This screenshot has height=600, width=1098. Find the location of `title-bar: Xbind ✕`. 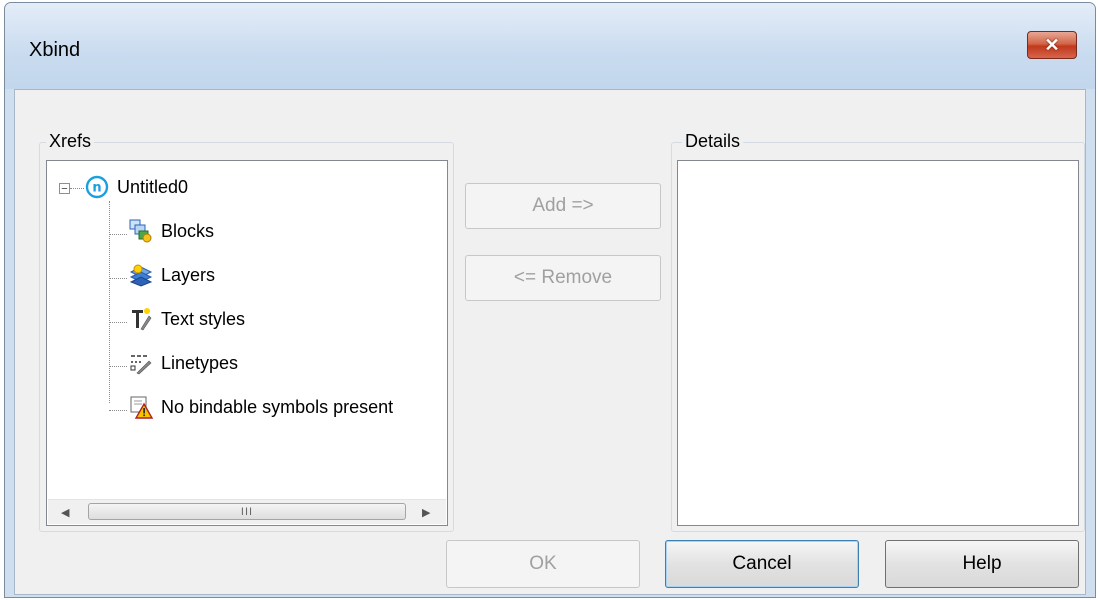

title-bar: Xbind ✕ is located at coordinates (550, 46).